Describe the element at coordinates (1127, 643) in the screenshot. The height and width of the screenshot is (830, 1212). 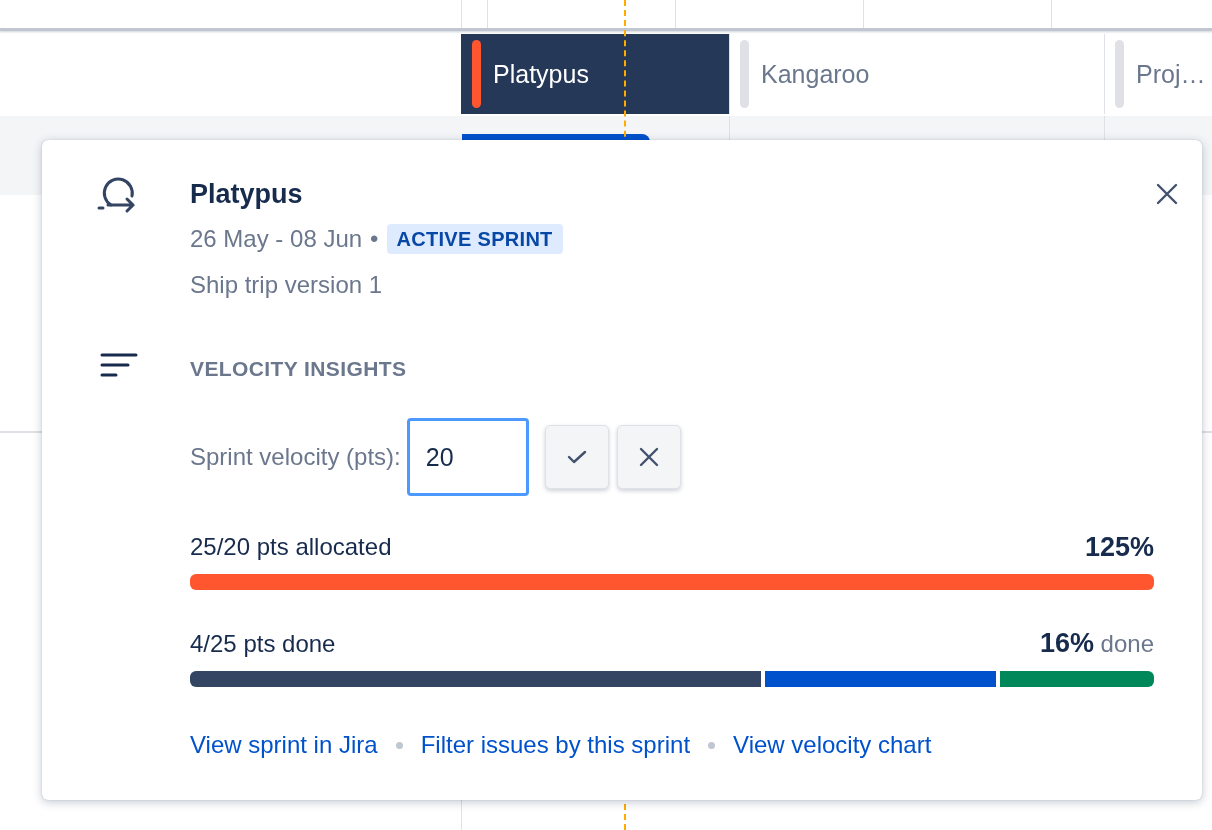
I see `done-suffix: done` at that location.